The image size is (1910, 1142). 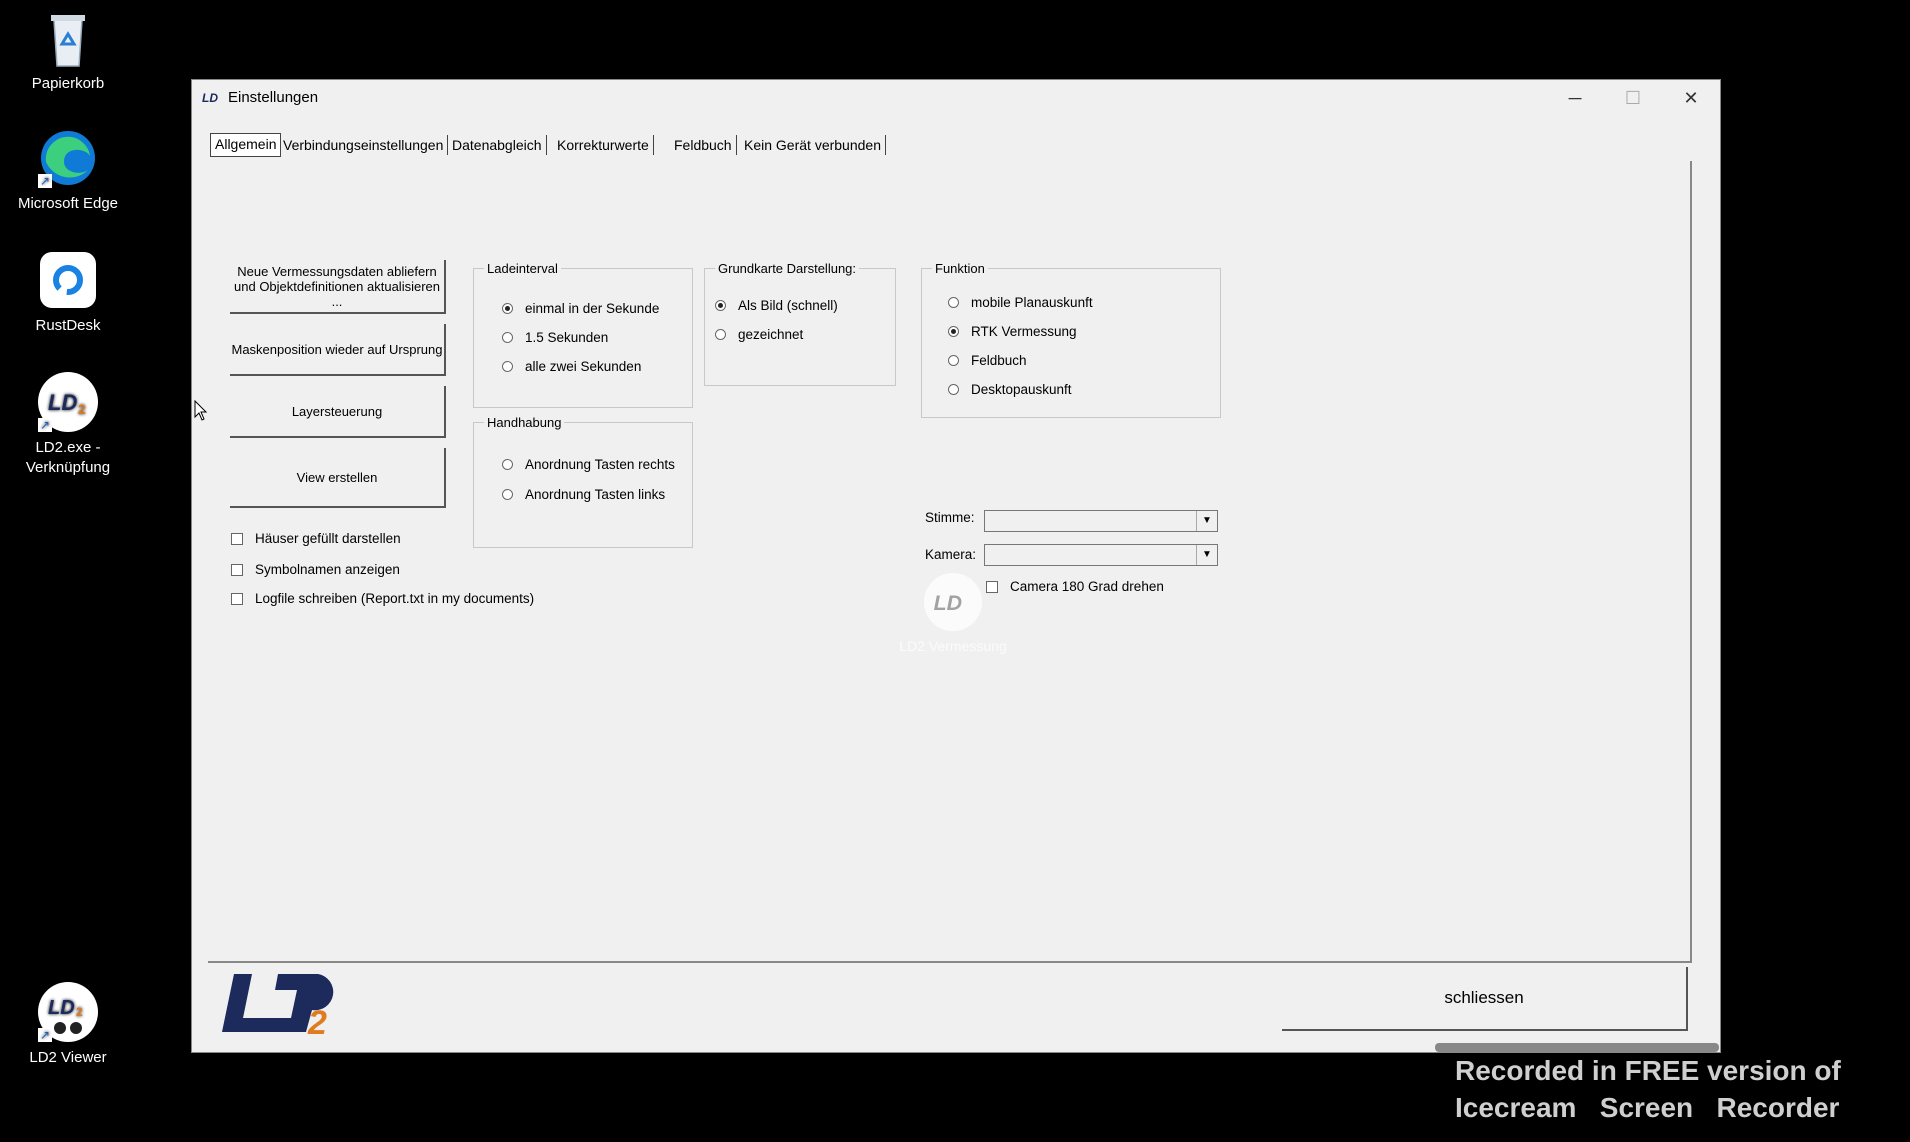 I want to click on tab-kein-geraet: Kein Gerät verbunden, so click(x=813, y=145).